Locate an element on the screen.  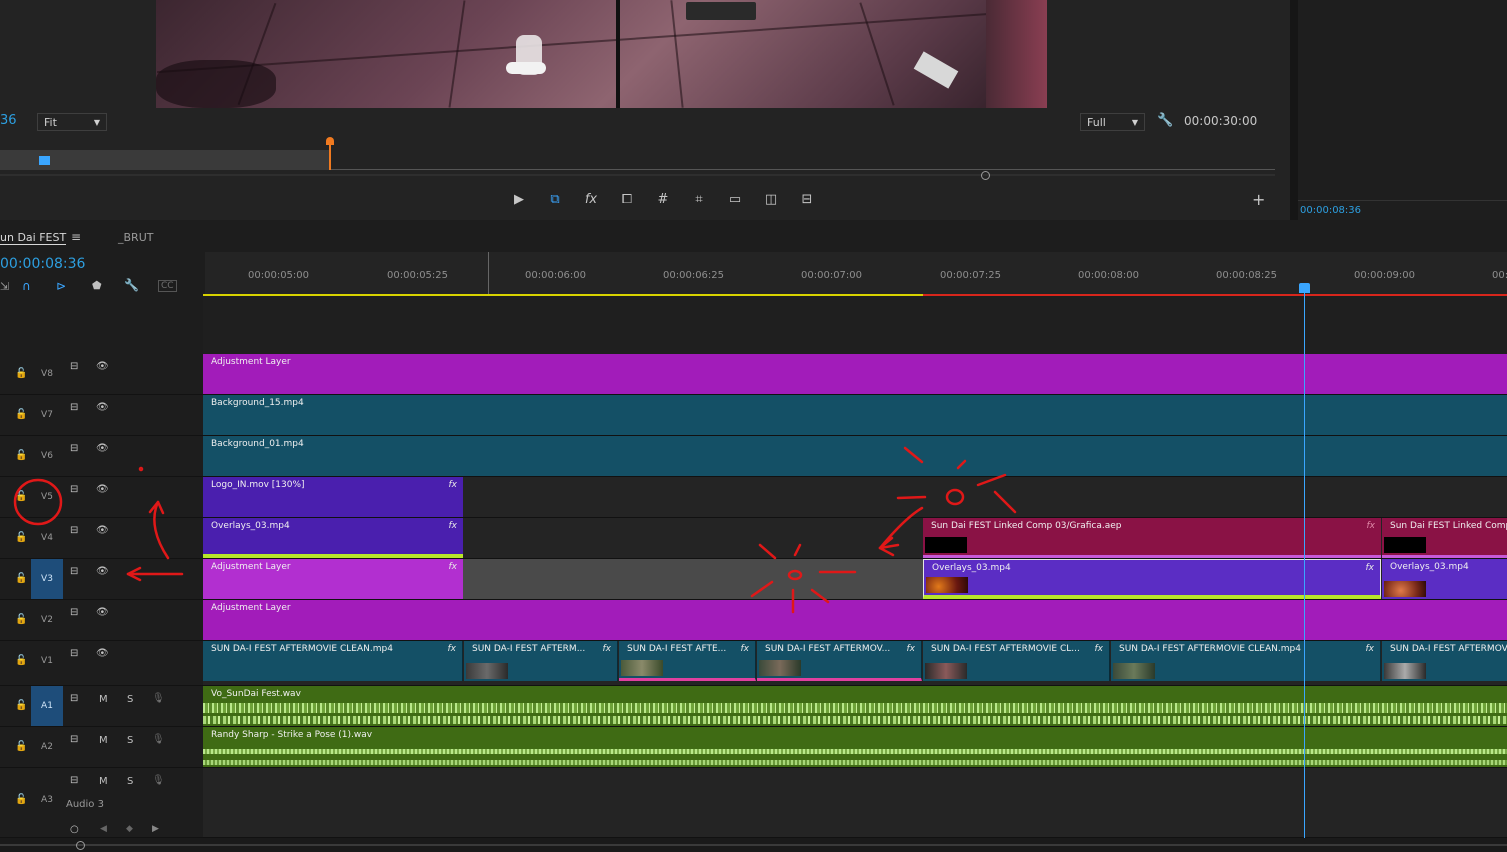
track-target-a2: A2 is located at coordinates (47, 747).